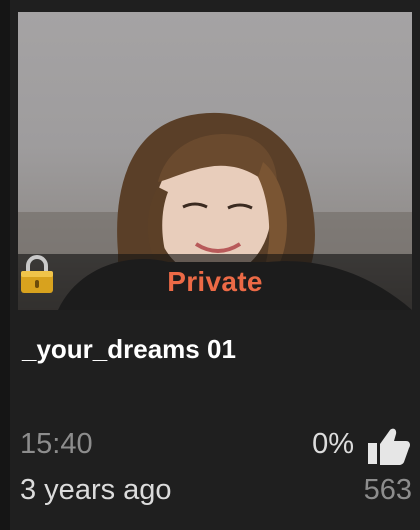  Describe the element at coordinates (56, 444) in the screenshot. I see `video-duration: 15:40` at that location.